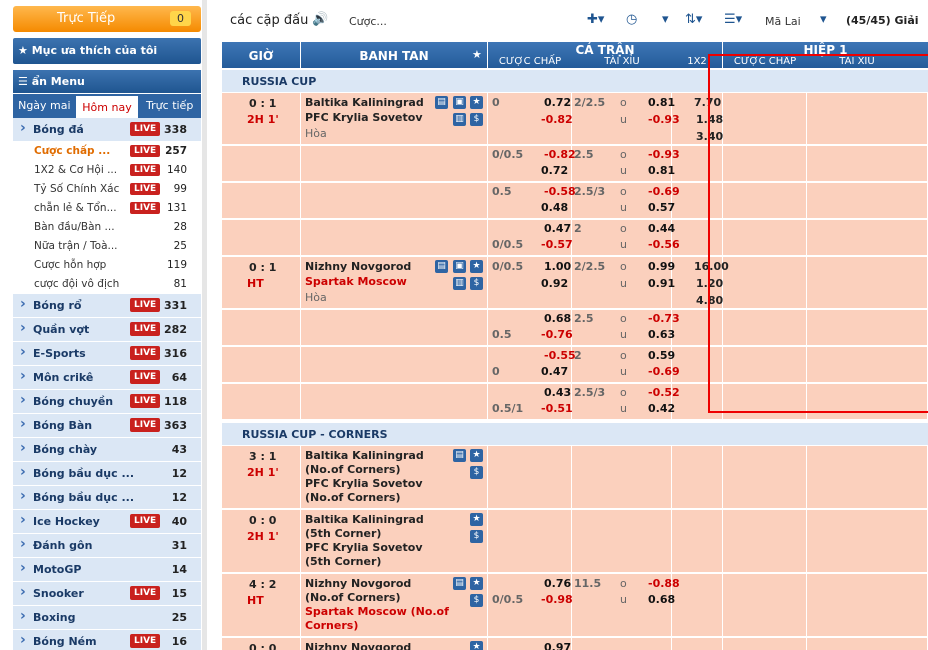  I want to click on odds-away: -0.82, so click(557, 119).